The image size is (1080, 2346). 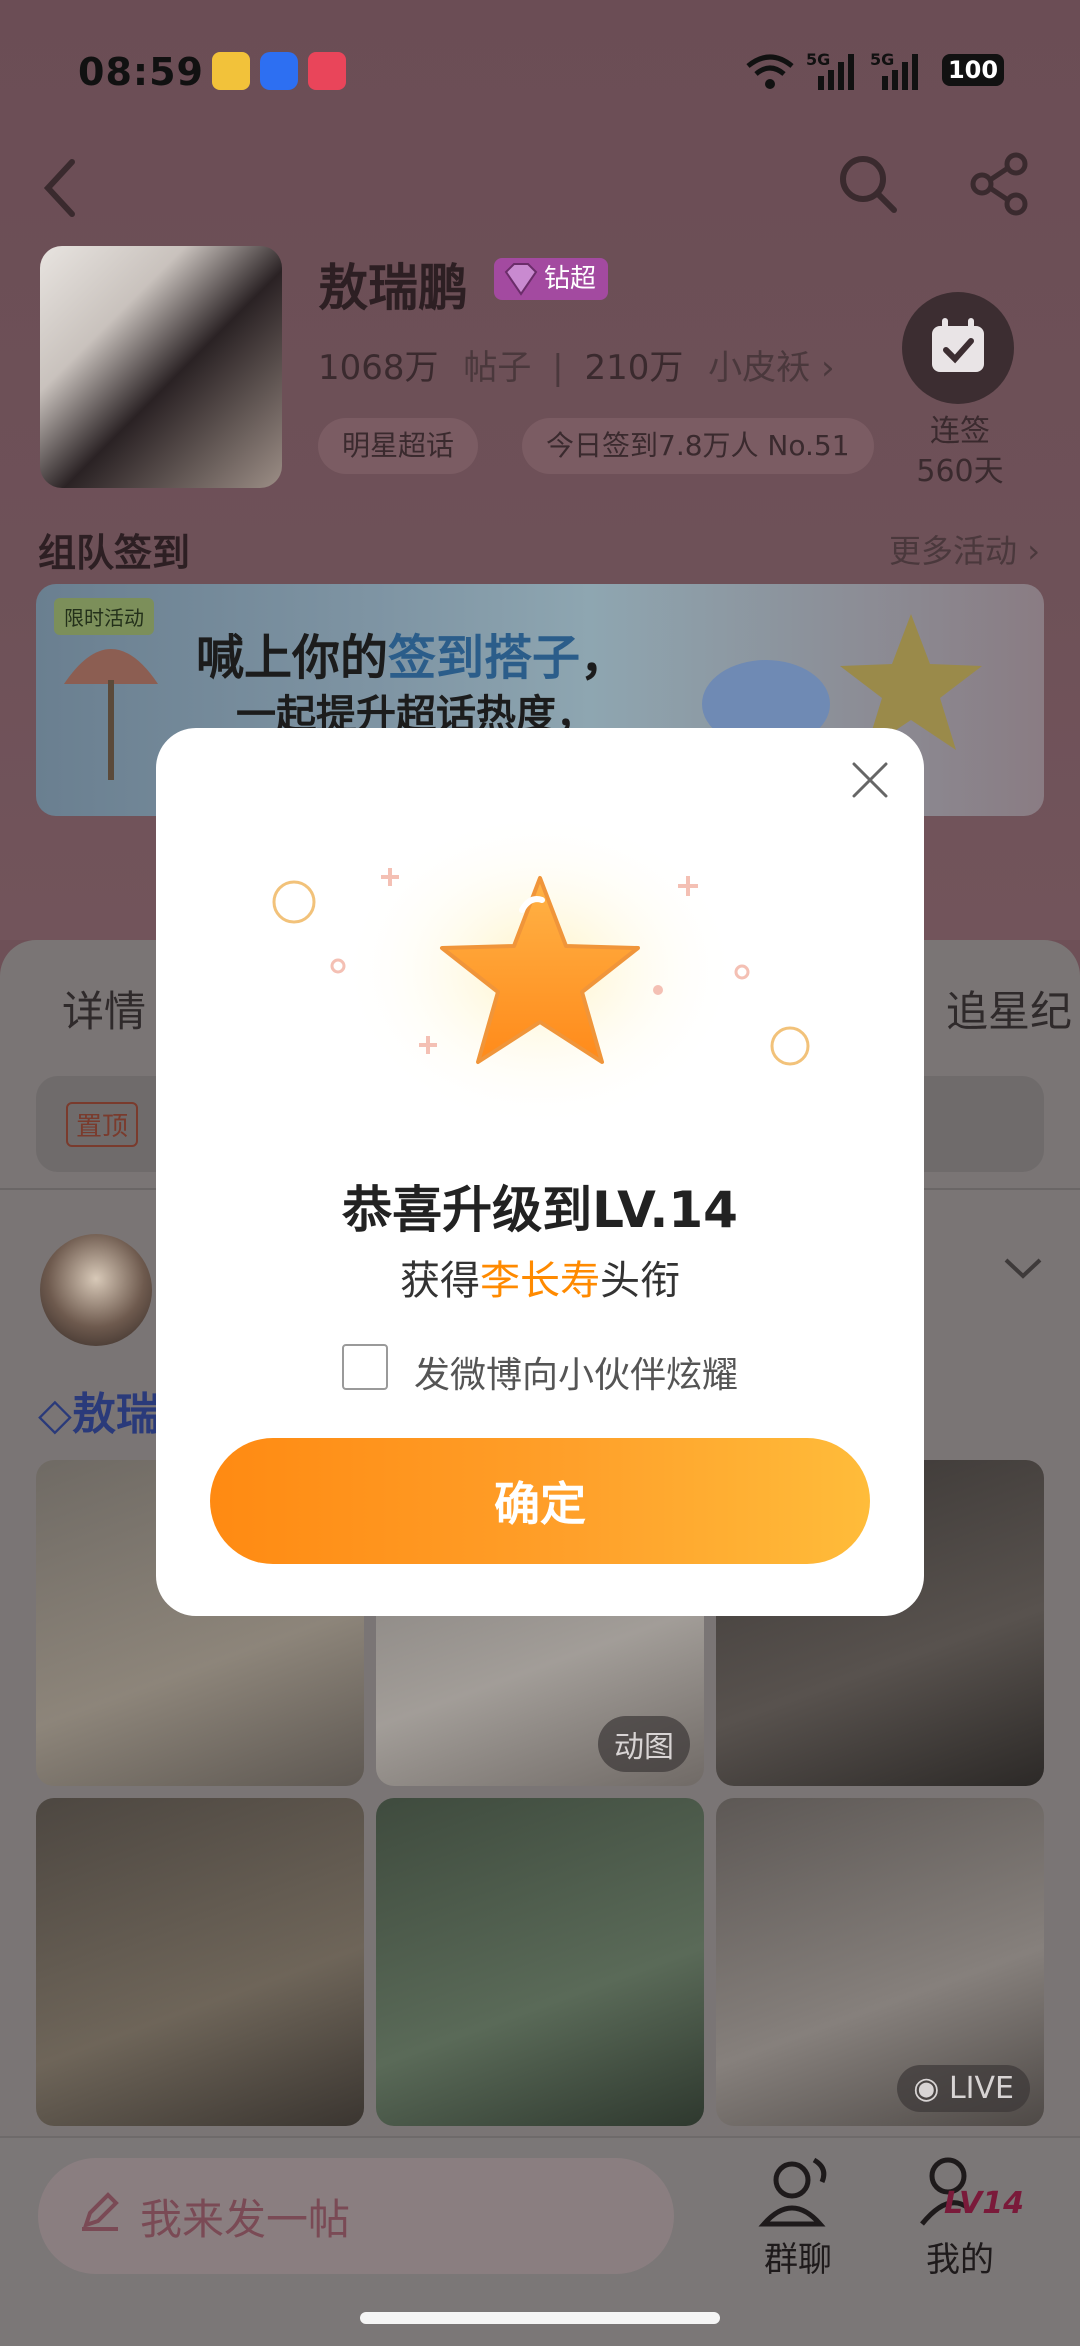 I want to click on browser-app-icon, so click(x=279, y=71).